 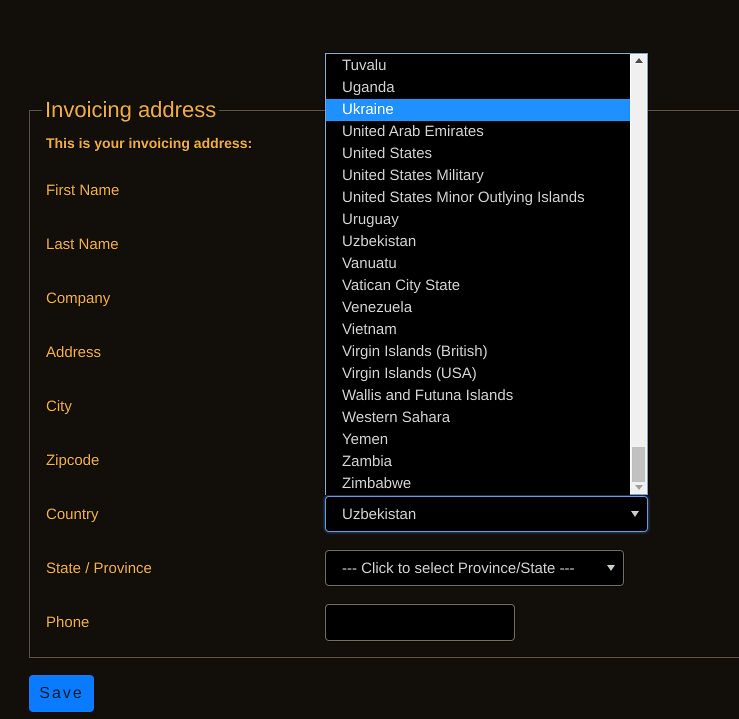 I want to click on scrollbar-thumb, so click(x=638, y=464).